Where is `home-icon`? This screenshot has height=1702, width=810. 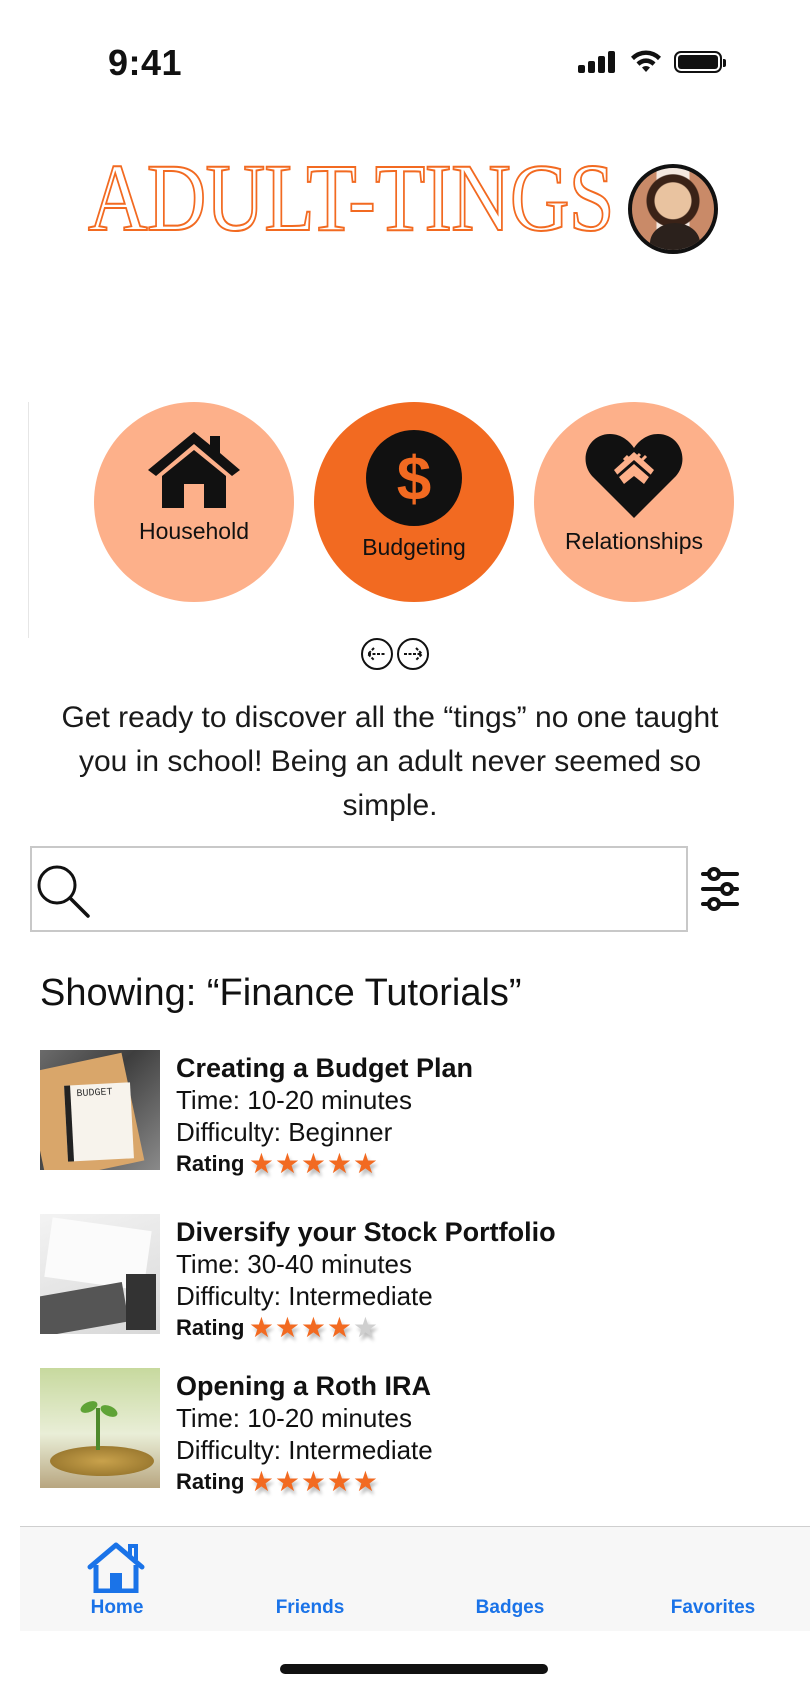
home-icon is located at coordinates (116, 1567).